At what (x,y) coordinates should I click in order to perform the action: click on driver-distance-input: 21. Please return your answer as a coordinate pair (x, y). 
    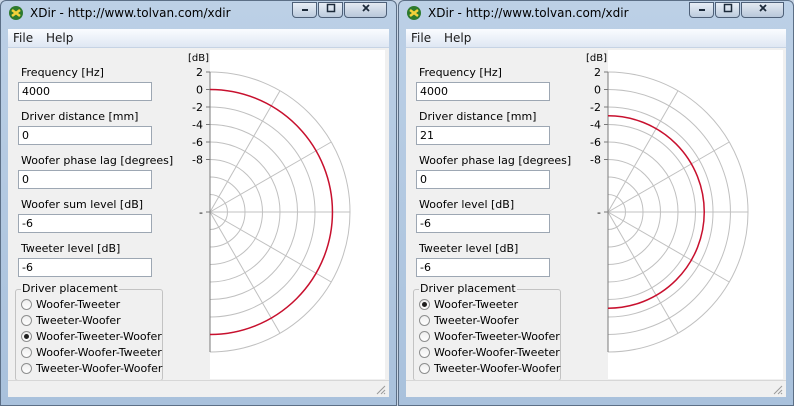
    Looking at the image, I should click on (483, 135).